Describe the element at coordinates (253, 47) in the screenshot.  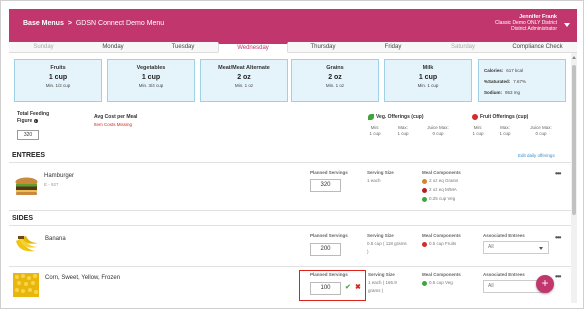
I see `tab-wednesday: Wednesday` at that location.